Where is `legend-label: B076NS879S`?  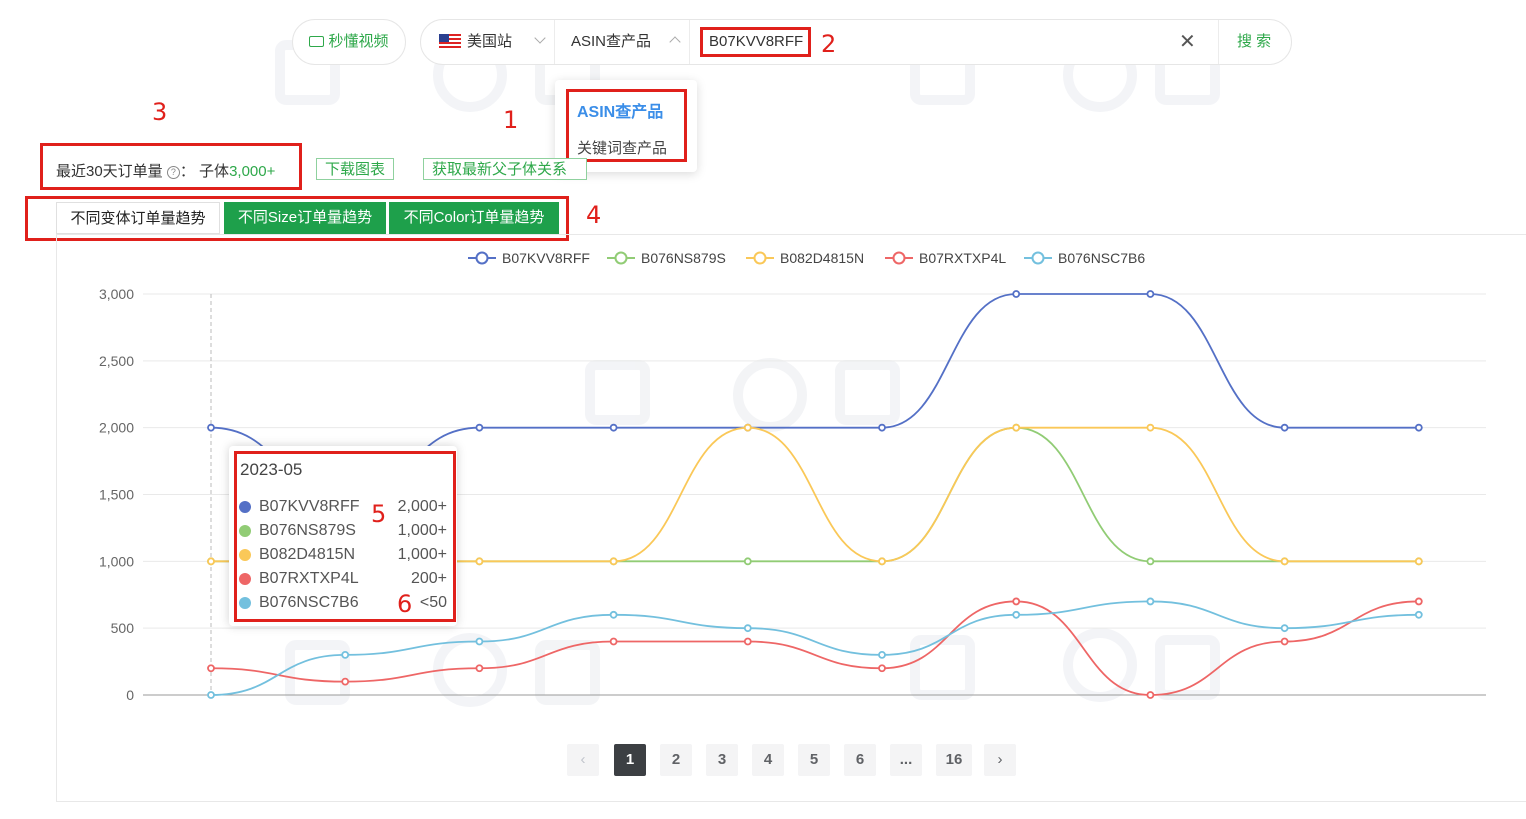
legend-label: B076NS879S is located at coordinates (683, 258).